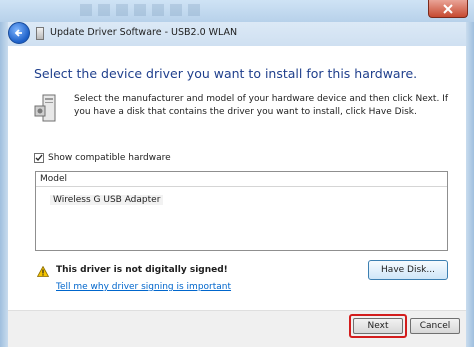  Describe the element at coordinates (40, 33) in the screenshot. I see `device-icon` at that location.